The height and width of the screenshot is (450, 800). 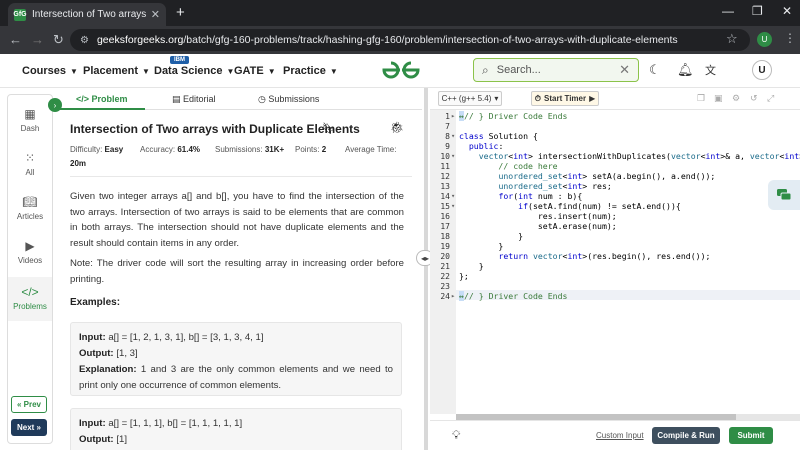 What do you see at coordinates (310, 71) in the screenshot?
I see `nav-practice: Practice ▼` at bounding box center [310, 71].